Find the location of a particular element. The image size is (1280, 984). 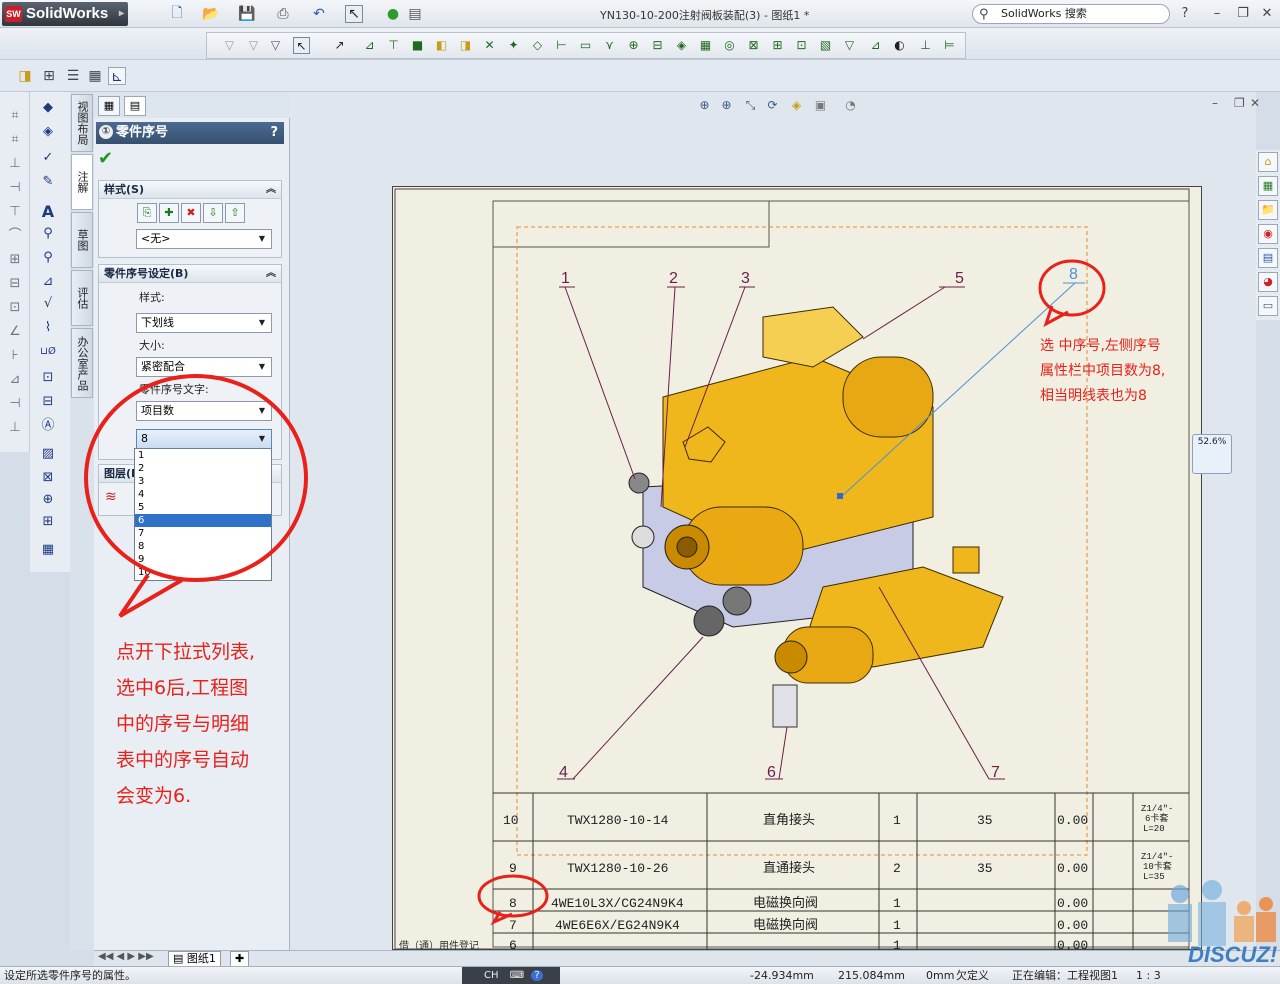

filter-line-icon: ⊤ is located at coordinates (393, 45).